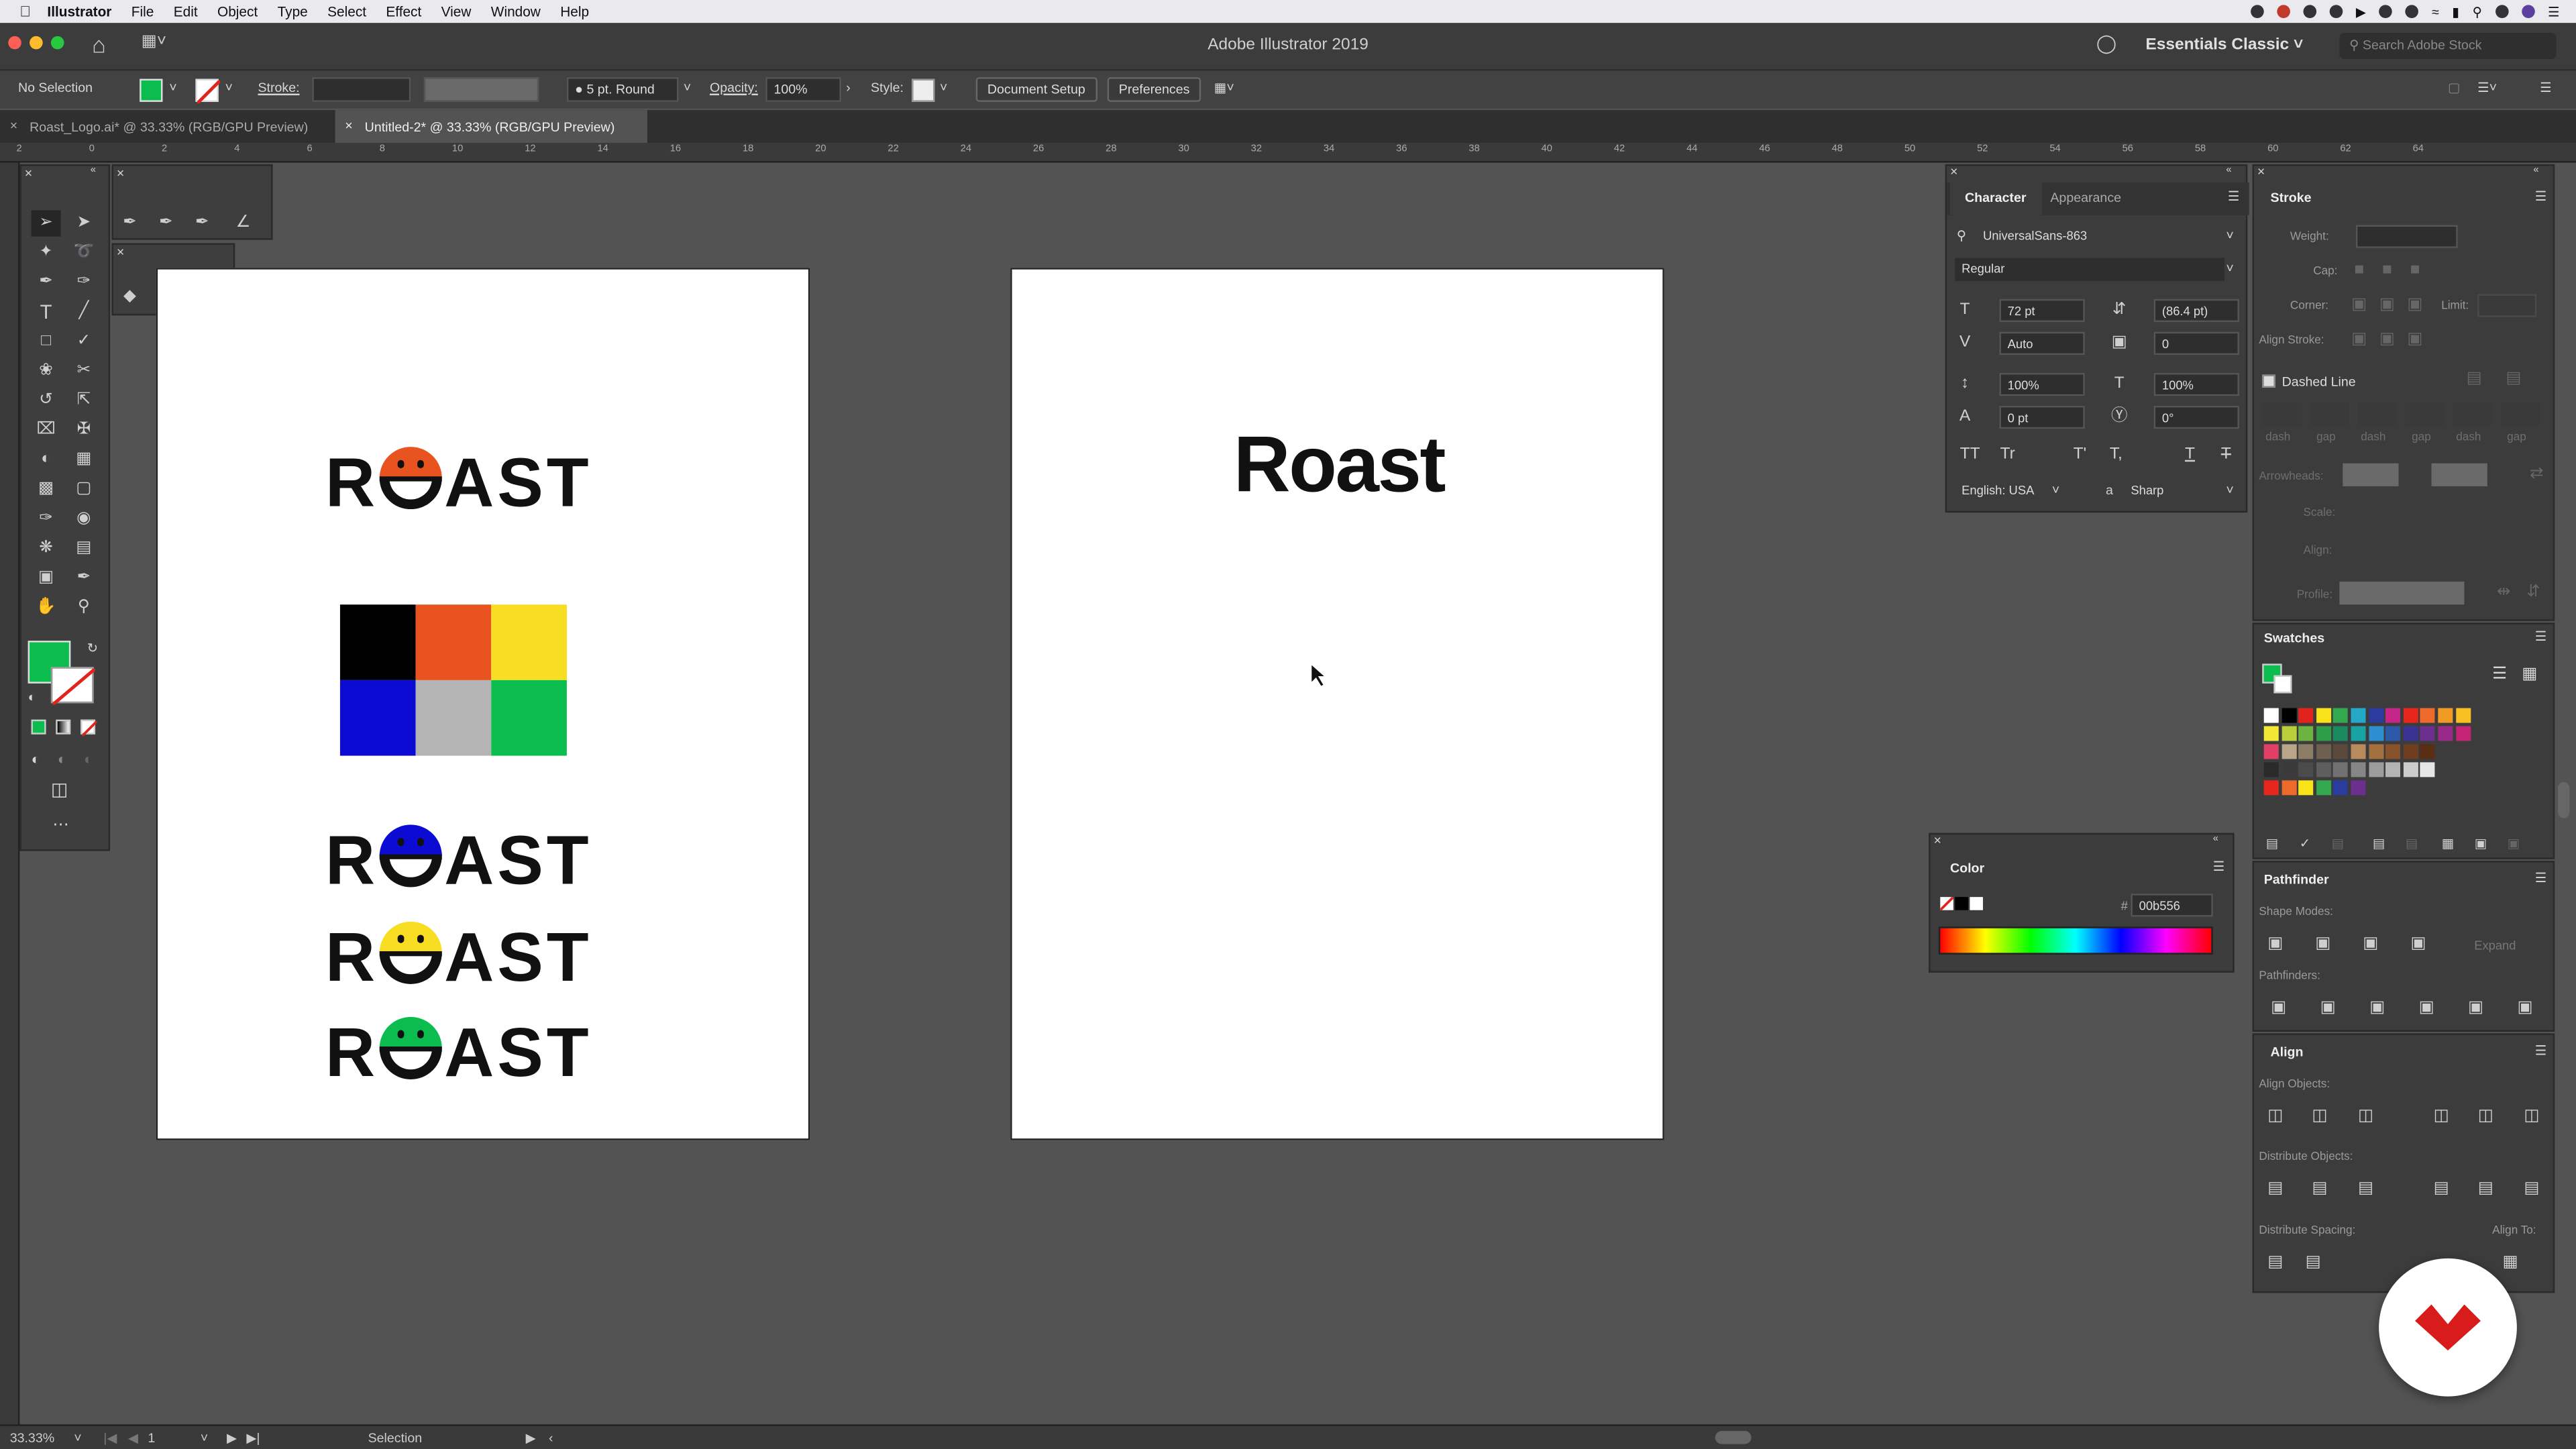  I want to click on menu-help: Help, so click(575, 11).